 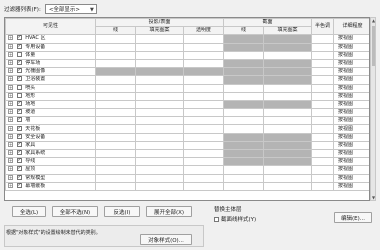 What do you see at coordinates (29, 211) in the screenshot?
I see `select-all-button: 全选(L)` at bounding box center [29, 211].